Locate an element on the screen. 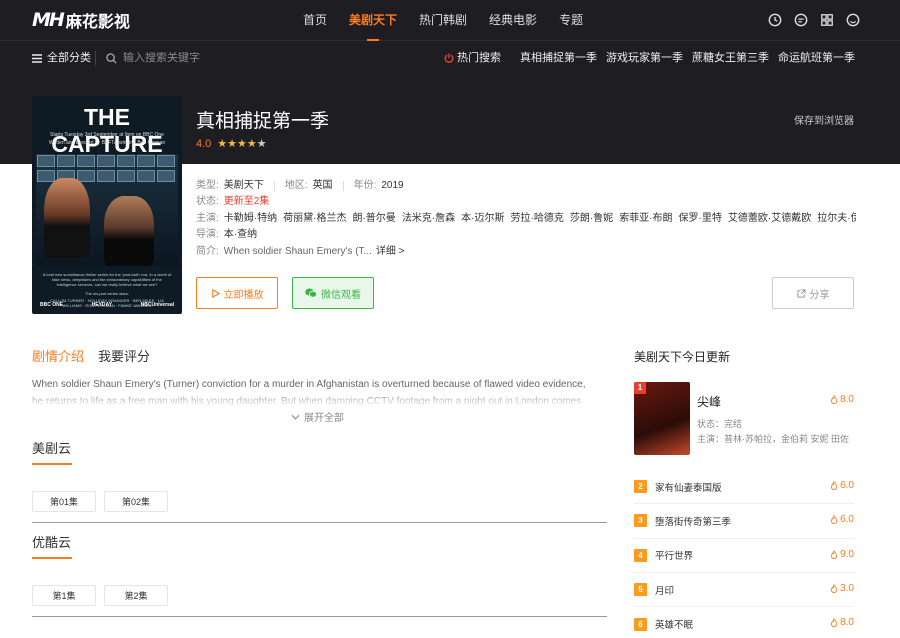 This screenshot has width=900, height=638. hot-search-item: 游戏玩家第一季 is located at coordinates (644, 58).